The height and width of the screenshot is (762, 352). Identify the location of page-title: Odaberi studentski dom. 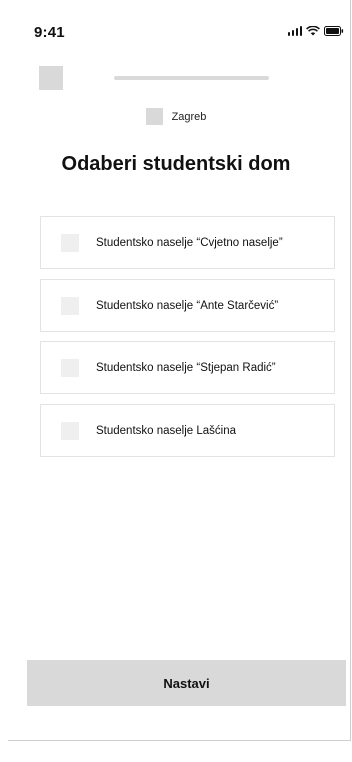
(176, 164).